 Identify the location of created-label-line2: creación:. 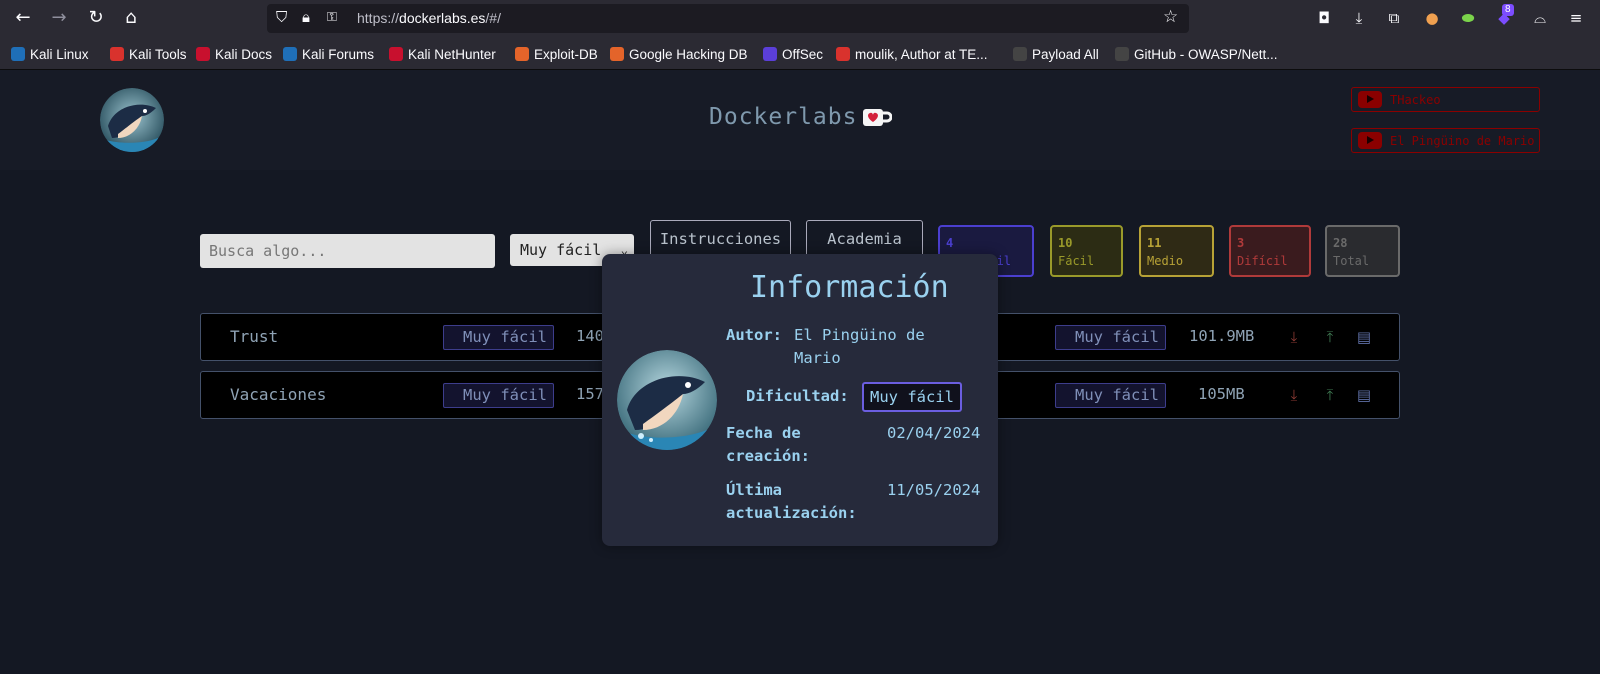
(768, 456).